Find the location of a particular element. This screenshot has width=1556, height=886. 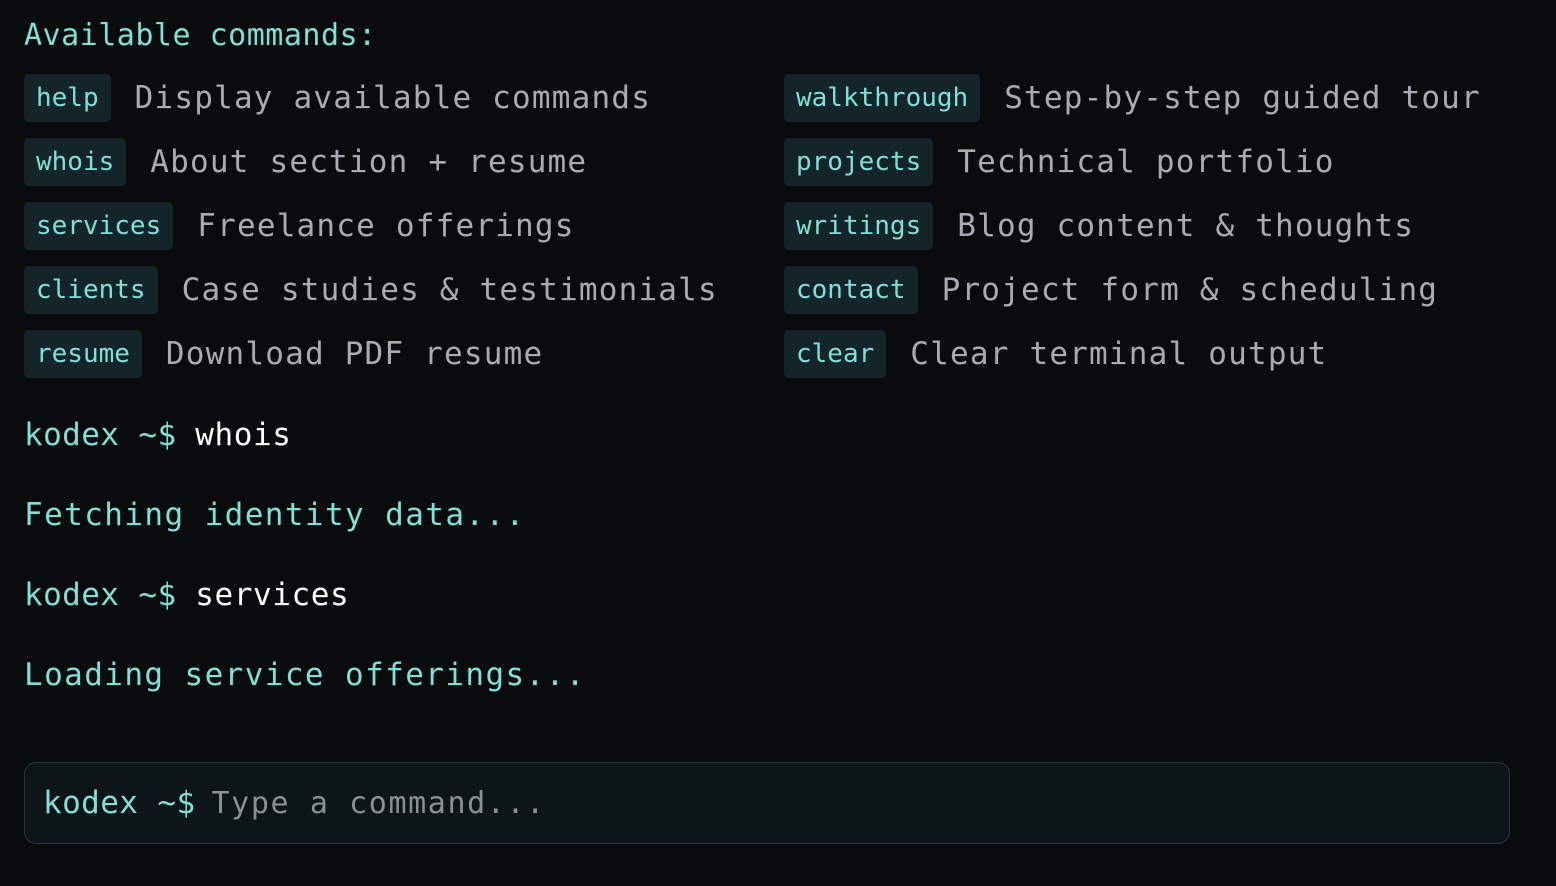

input-prompt: kodex ~$ is located at coordinates (119, 803).